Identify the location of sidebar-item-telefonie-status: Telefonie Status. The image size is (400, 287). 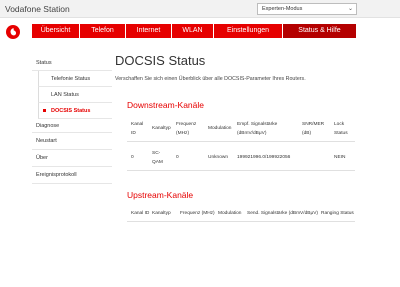
(75, 79).